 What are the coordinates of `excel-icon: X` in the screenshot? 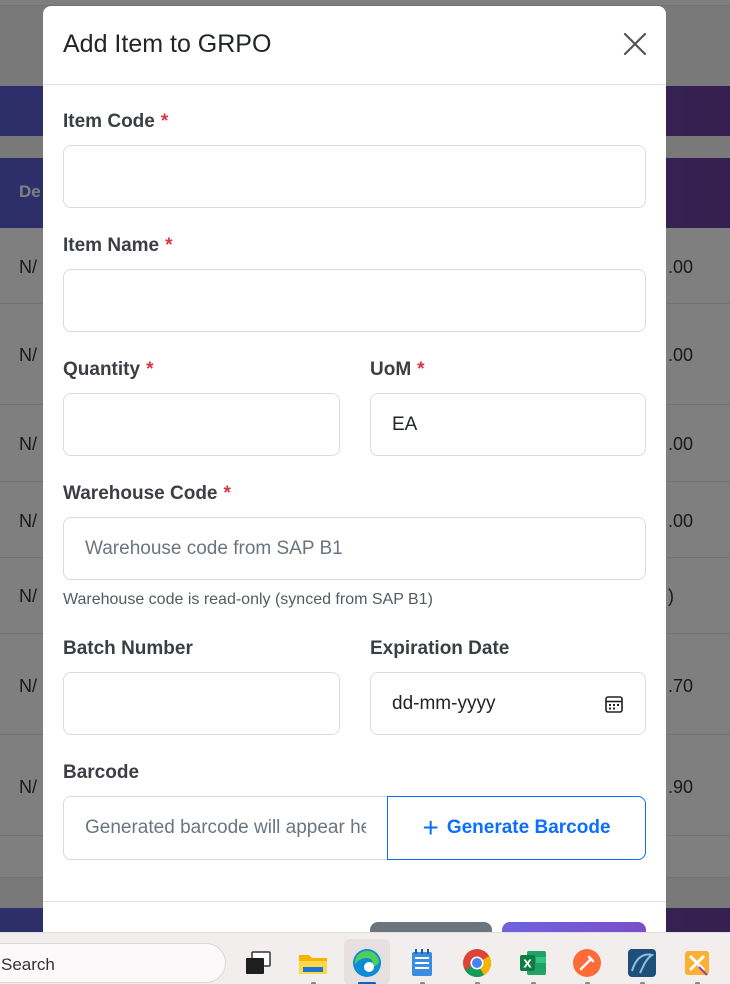 It's located at (533, 963).